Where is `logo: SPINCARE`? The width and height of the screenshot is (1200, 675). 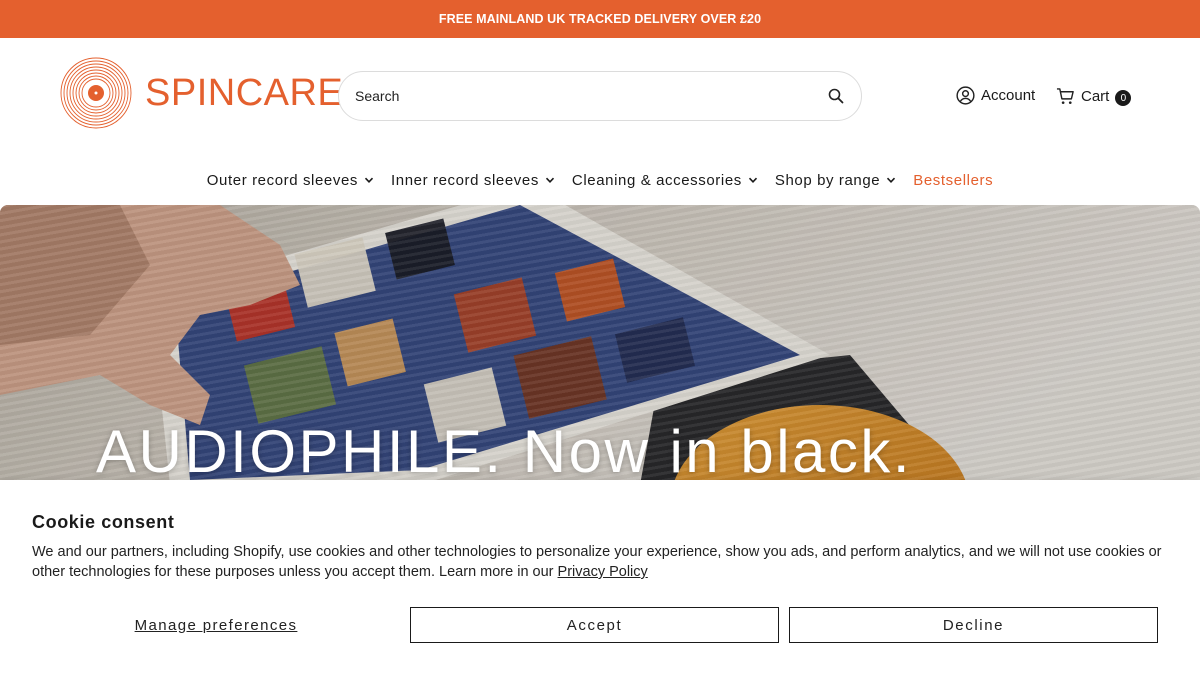
logo: SPINCARE is located at coordinates (201, 93).